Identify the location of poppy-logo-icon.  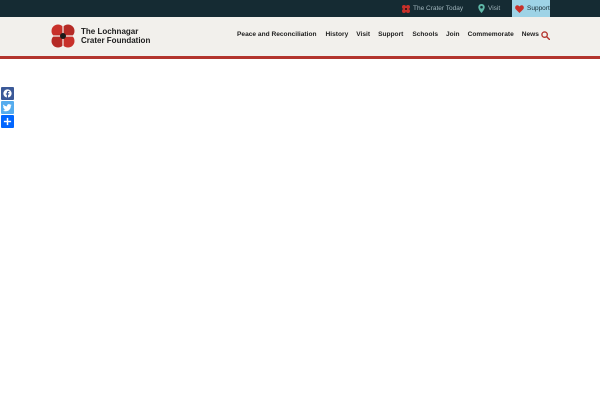
(63, 36).